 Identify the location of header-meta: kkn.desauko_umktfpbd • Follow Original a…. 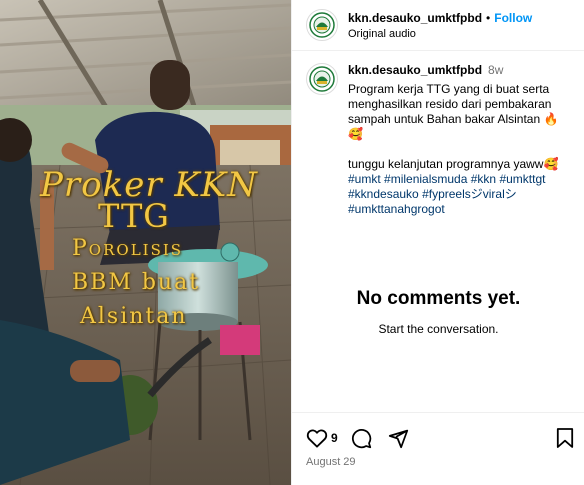
(440, 25).